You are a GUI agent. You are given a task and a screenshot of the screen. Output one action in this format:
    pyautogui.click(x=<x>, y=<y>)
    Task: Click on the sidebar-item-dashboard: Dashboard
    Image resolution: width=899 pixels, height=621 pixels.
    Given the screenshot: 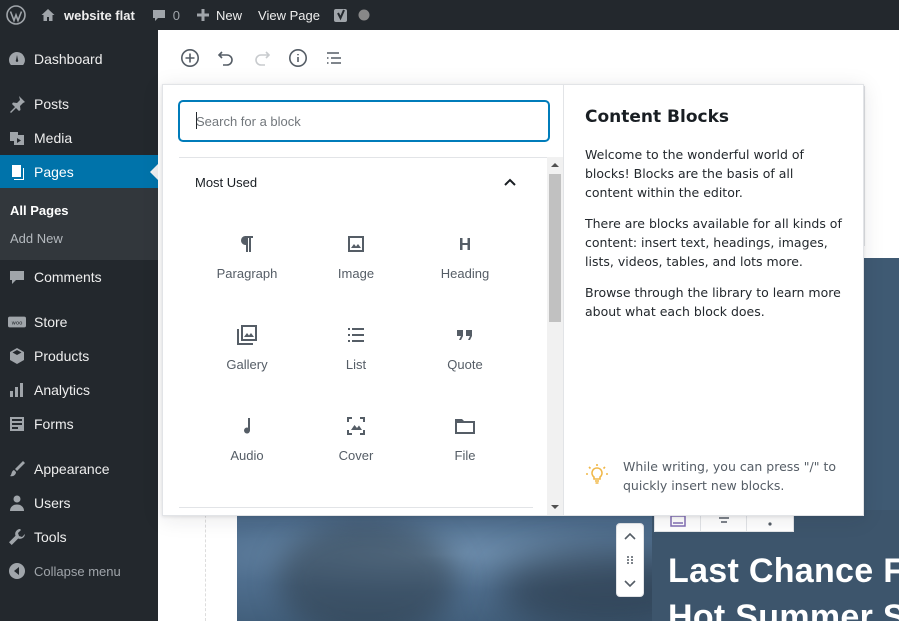 What is the action you would take?
    pyautogui.click(x=79, y=59)
    